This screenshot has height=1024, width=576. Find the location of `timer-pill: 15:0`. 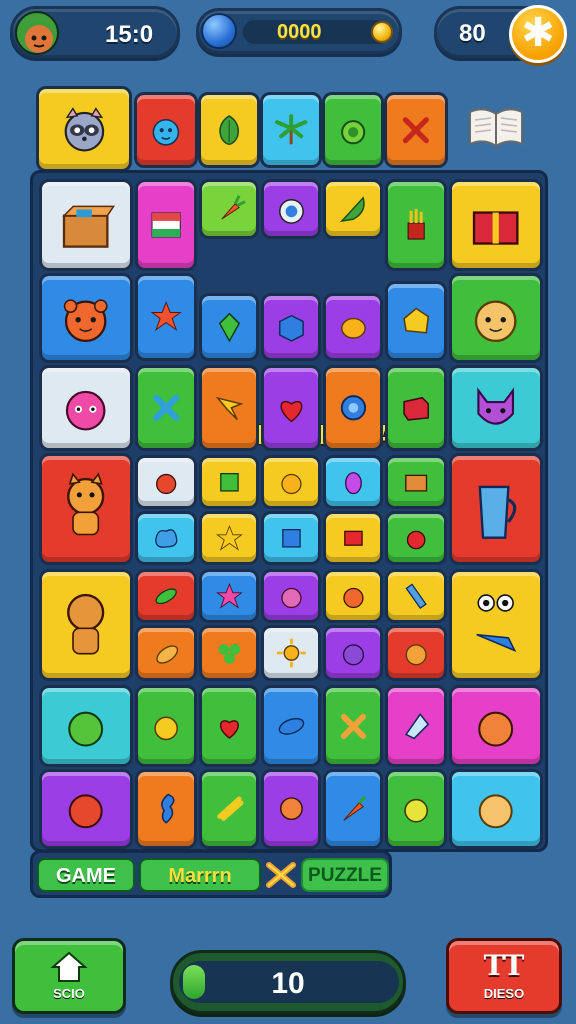

timer-pill: 15:0 is located at coordinates (95, 32).